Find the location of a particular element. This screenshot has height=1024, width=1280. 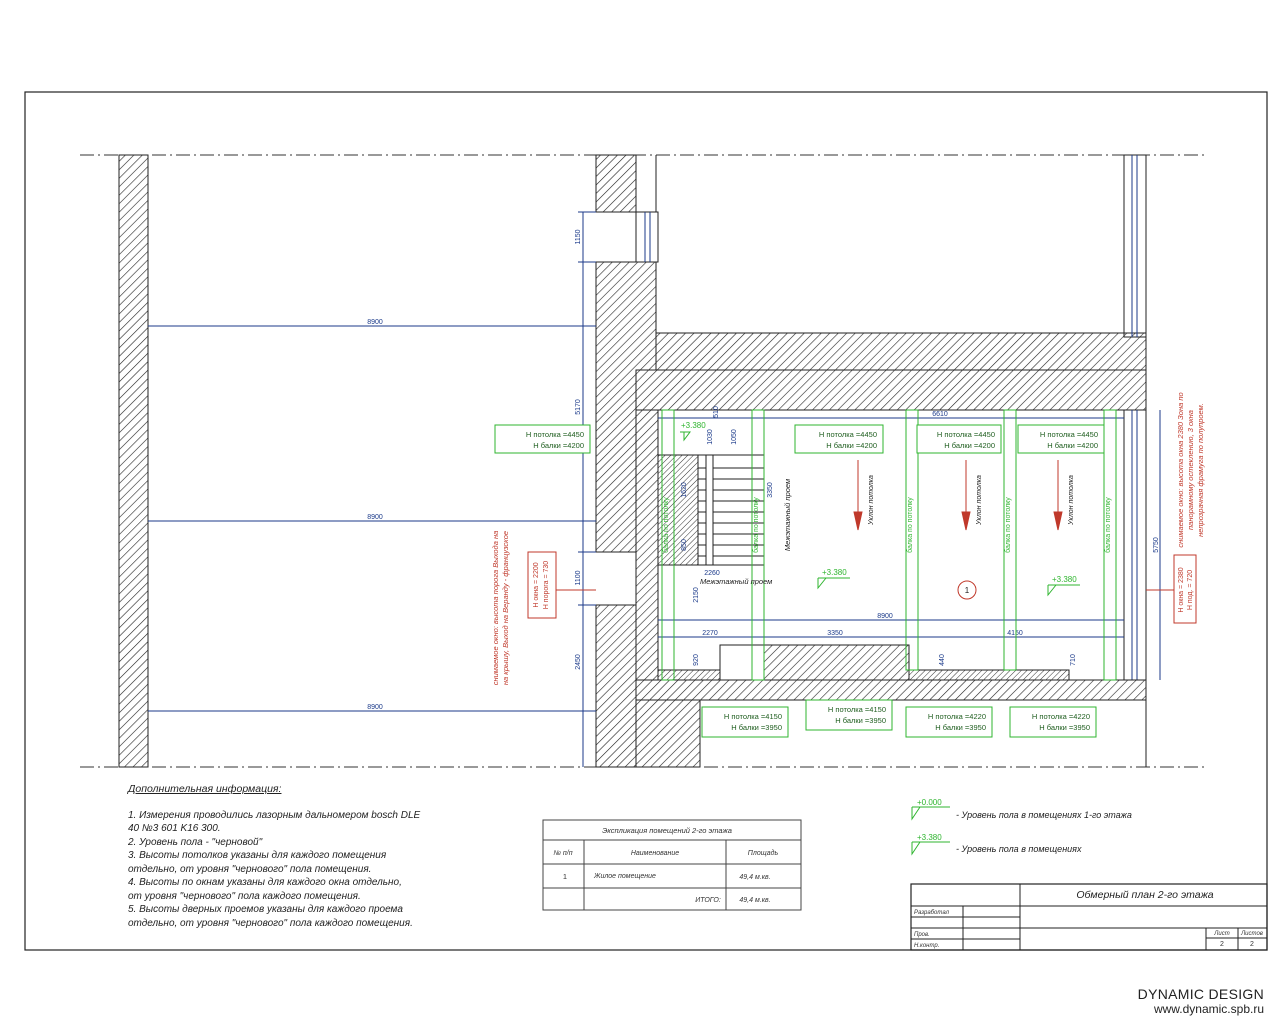

explication-c3: 49,4 м.кв. is located at coordinates (754, 877).